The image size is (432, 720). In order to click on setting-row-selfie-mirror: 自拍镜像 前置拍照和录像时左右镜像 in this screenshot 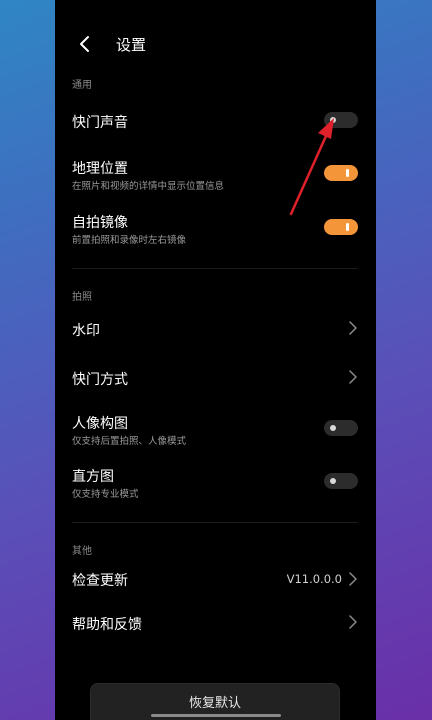, I will do `click(215, 228)`.